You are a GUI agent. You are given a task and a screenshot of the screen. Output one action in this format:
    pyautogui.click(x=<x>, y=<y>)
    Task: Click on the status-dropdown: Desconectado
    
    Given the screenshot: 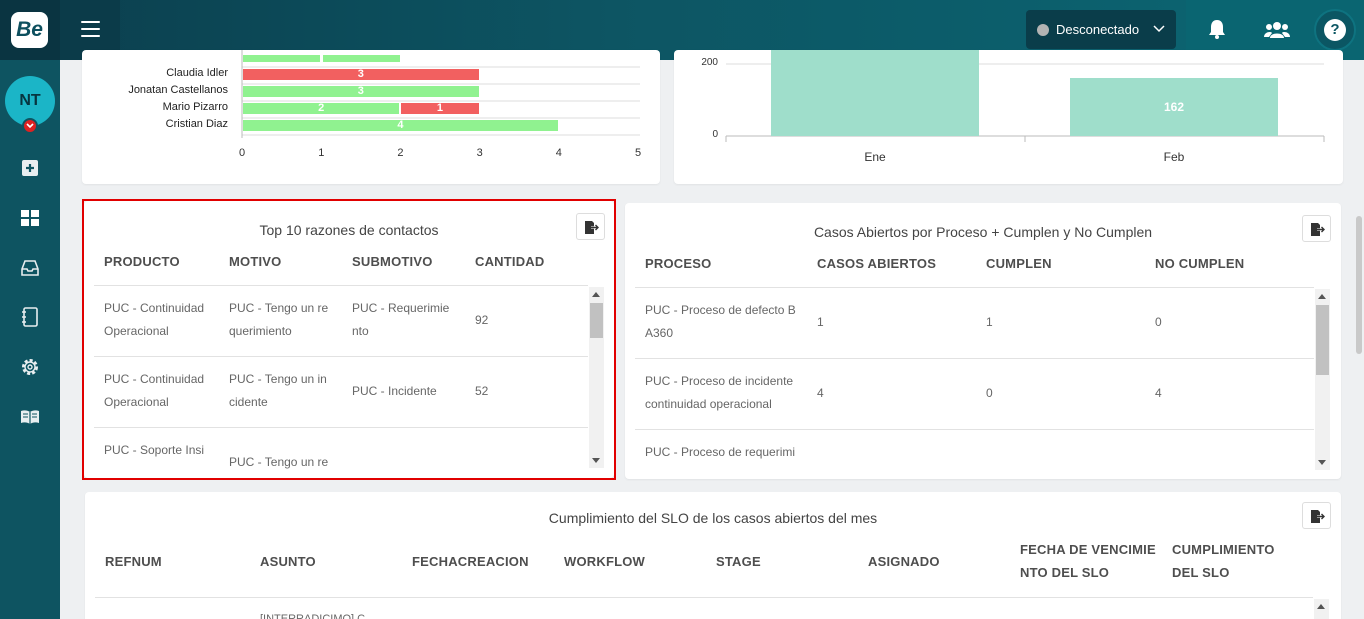 What is the action you would take?
    pyautogui.click(x=1101, y=29)
    